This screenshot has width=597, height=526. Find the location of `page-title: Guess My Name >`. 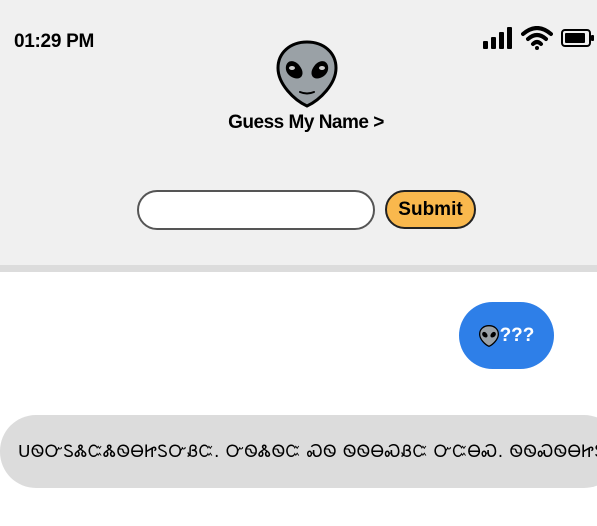

page-title: Guess My Name > is located at coordinates (298, 123).